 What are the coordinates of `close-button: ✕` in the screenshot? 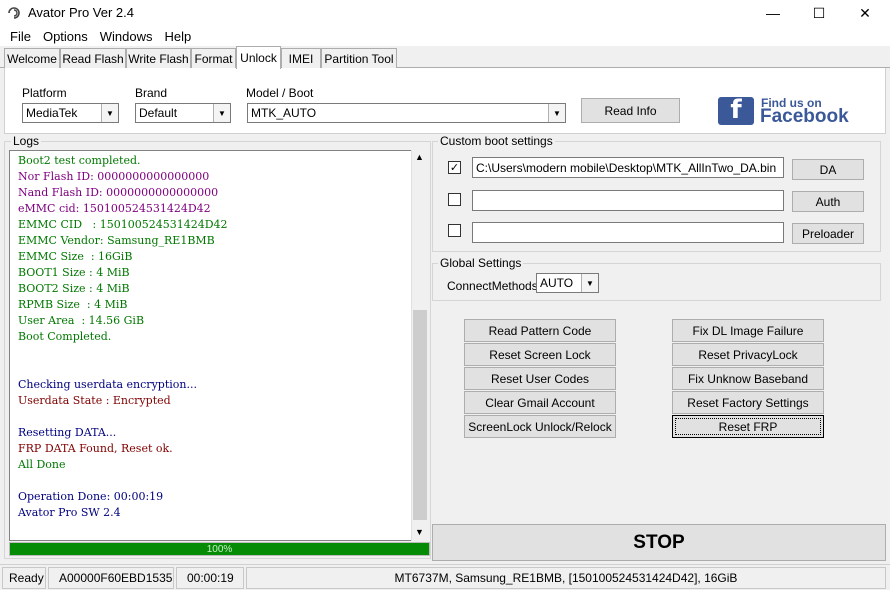 It's located at (865, 13).